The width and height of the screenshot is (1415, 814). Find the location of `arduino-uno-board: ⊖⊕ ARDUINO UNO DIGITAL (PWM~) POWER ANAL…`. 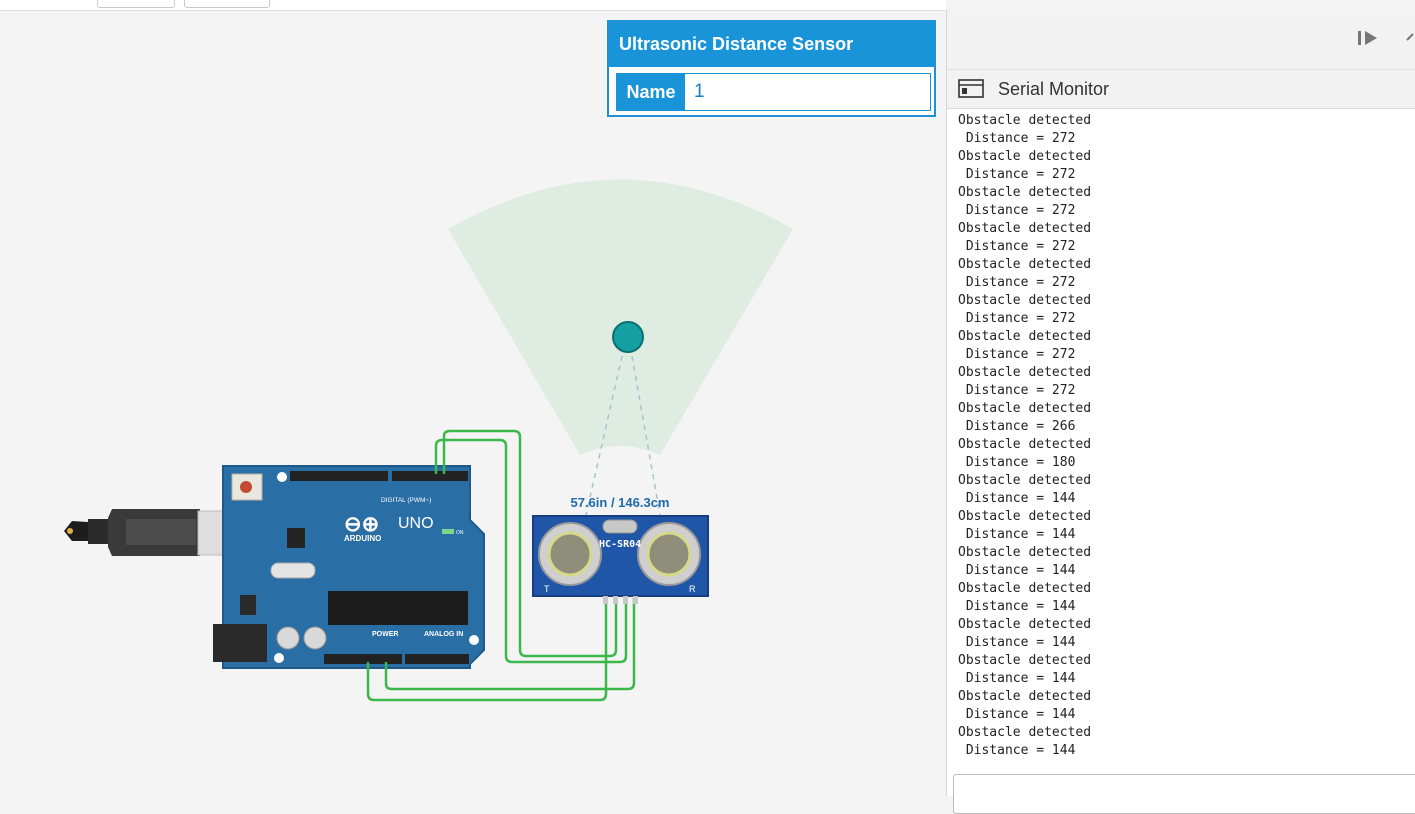

arduino-uno-board: ⊖⊕ ARDUINO UNO DIGITAL (PWM~) POWER ANAL… is located at coordinates (349, 567).